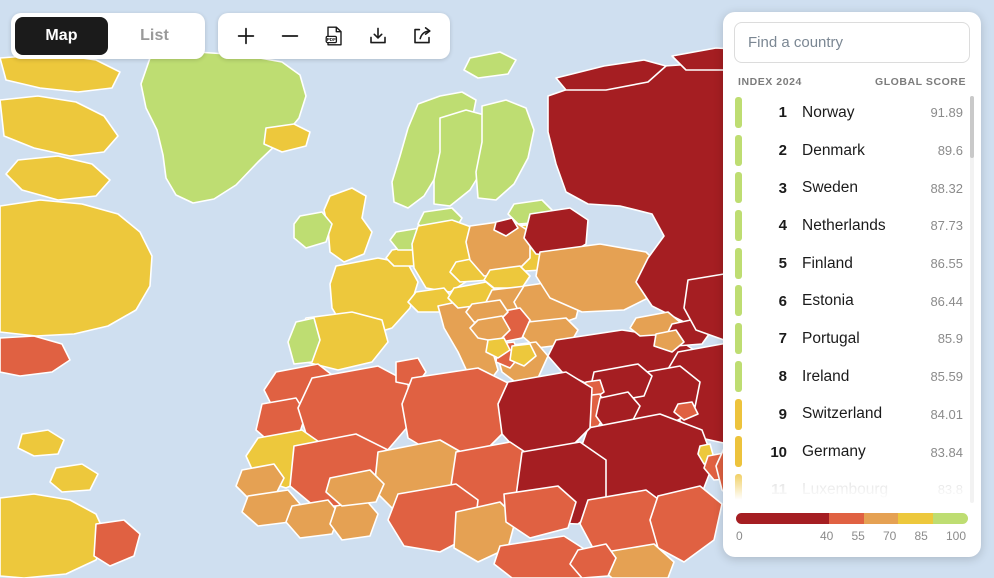 This screenshot has width=994, height=578. I want to click on tab-map-label: Map, so click(61, 35).